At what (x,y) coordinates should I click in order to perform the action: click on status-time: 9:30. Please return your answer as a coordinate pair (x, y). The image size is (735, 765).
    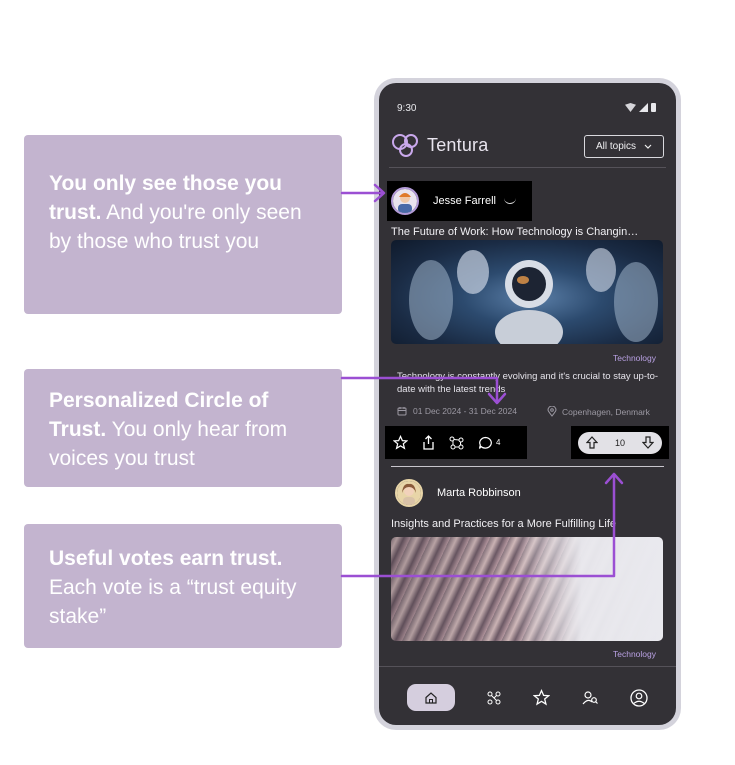
    Looking at the image, I should click on (407, 108).